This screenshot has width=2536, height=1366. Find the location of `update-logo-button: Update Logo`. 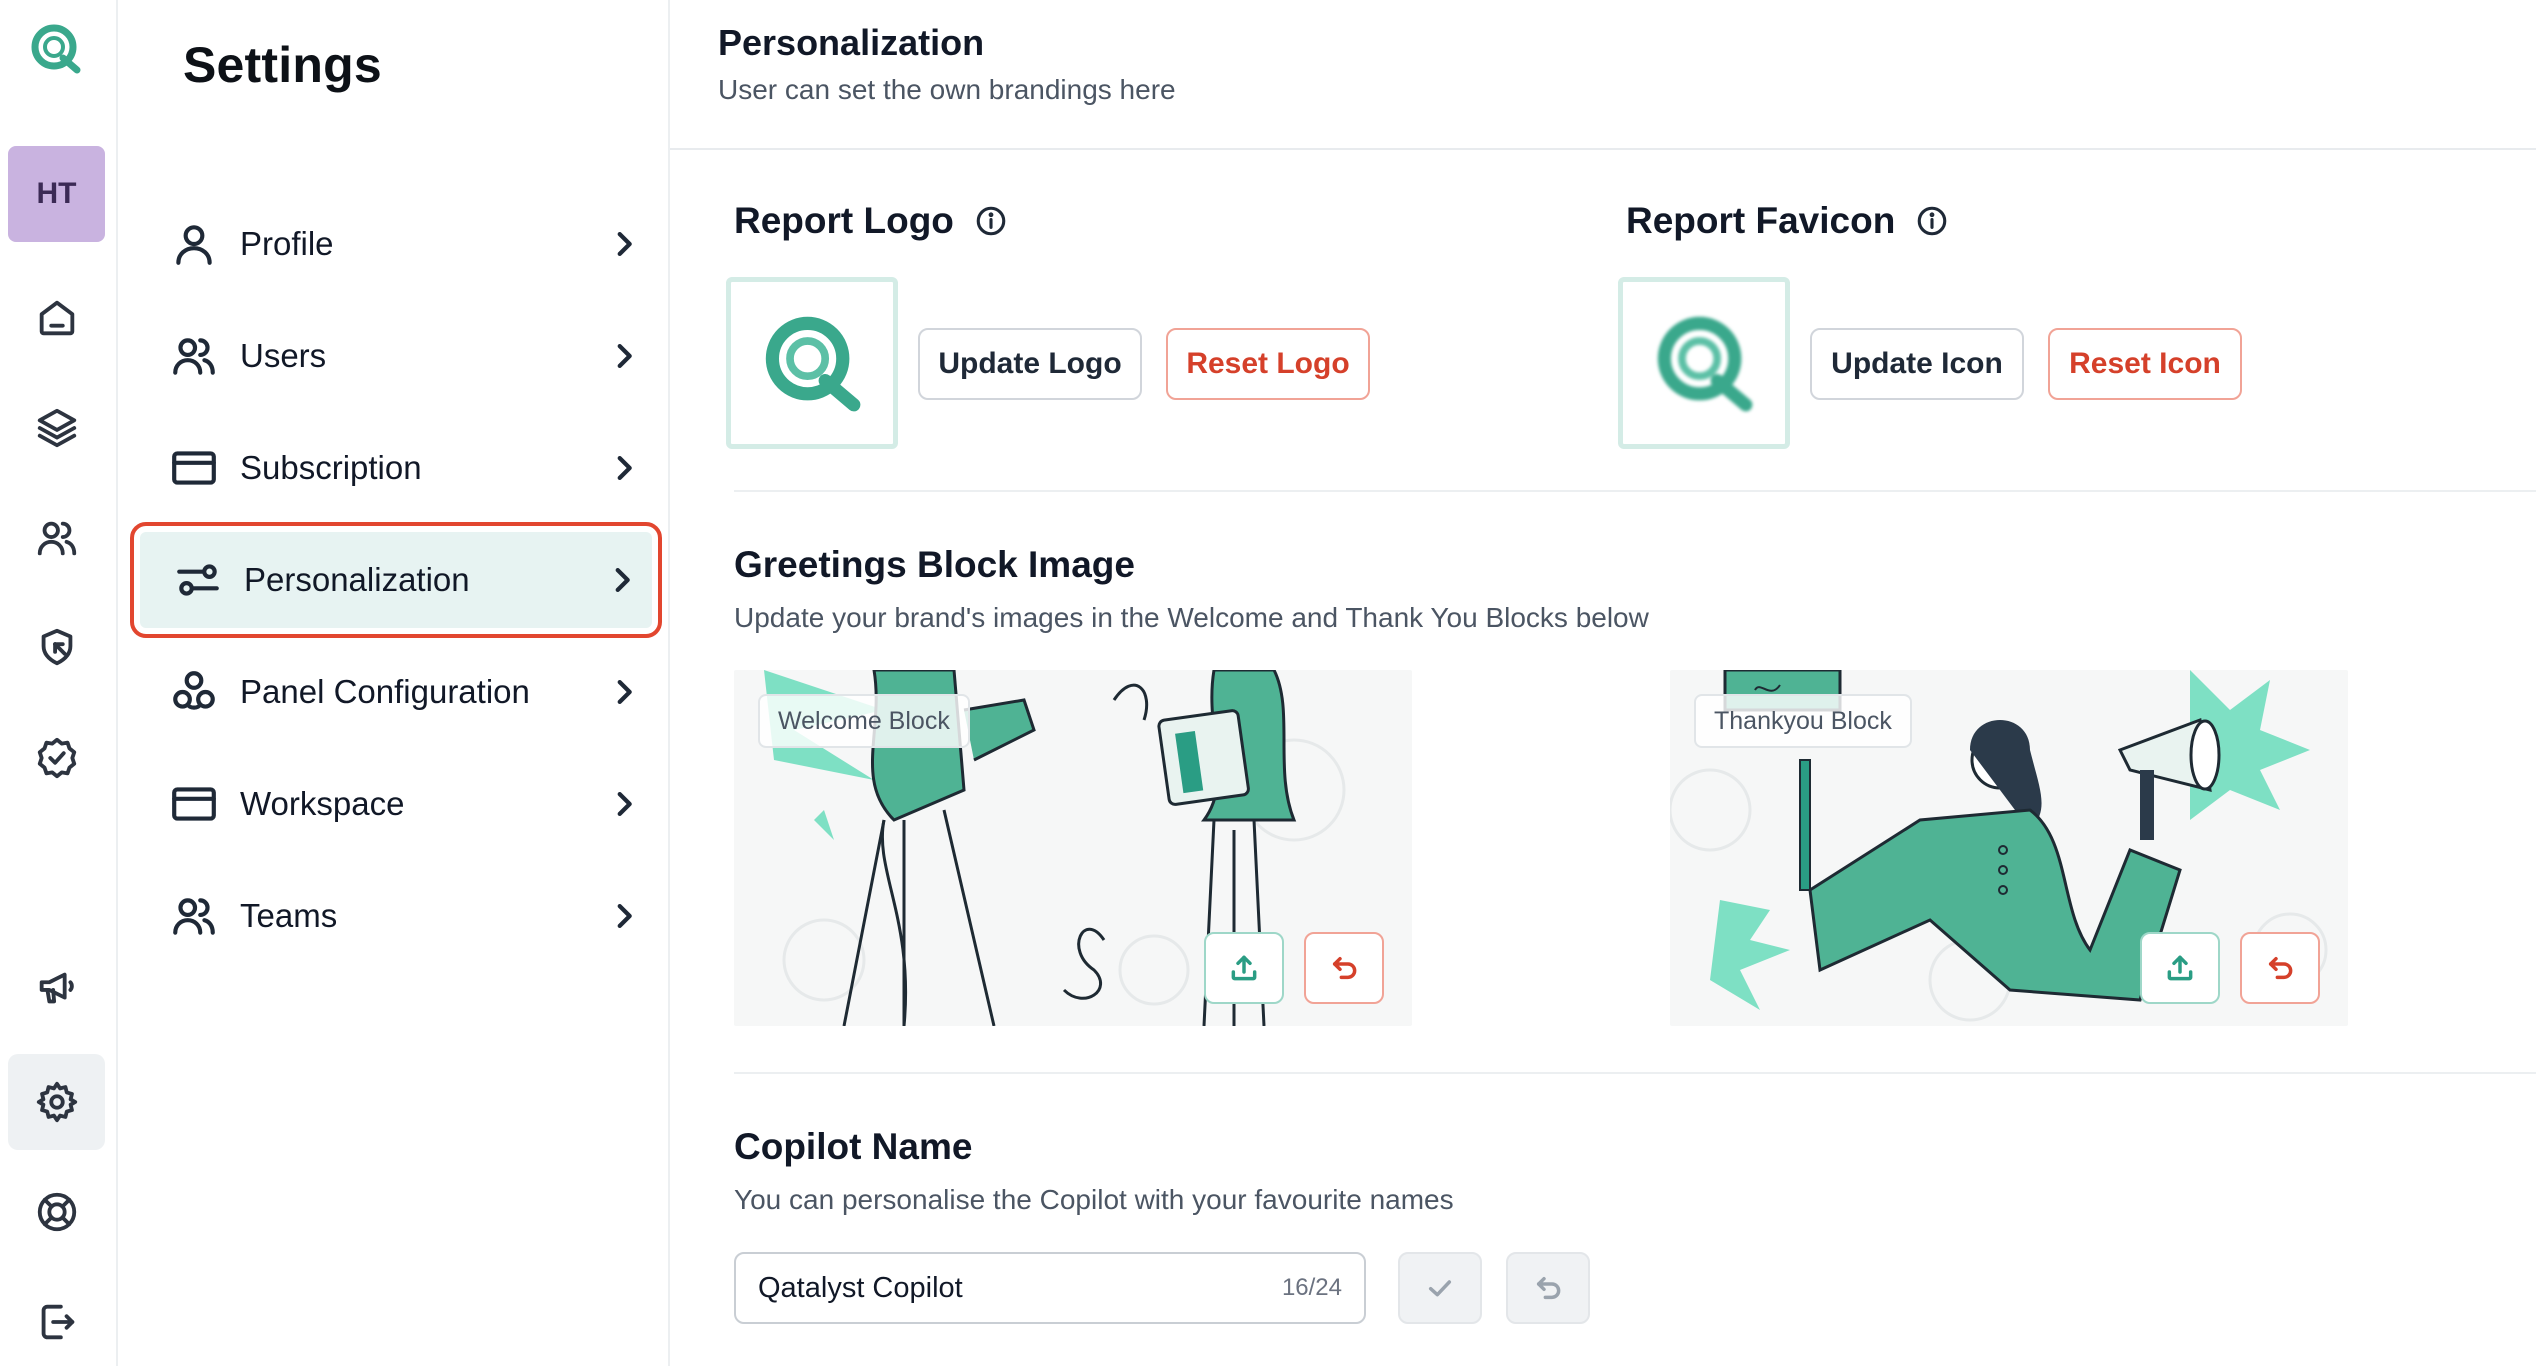

update-logo-button: Update Logo is located at coordinates (1030, 364).